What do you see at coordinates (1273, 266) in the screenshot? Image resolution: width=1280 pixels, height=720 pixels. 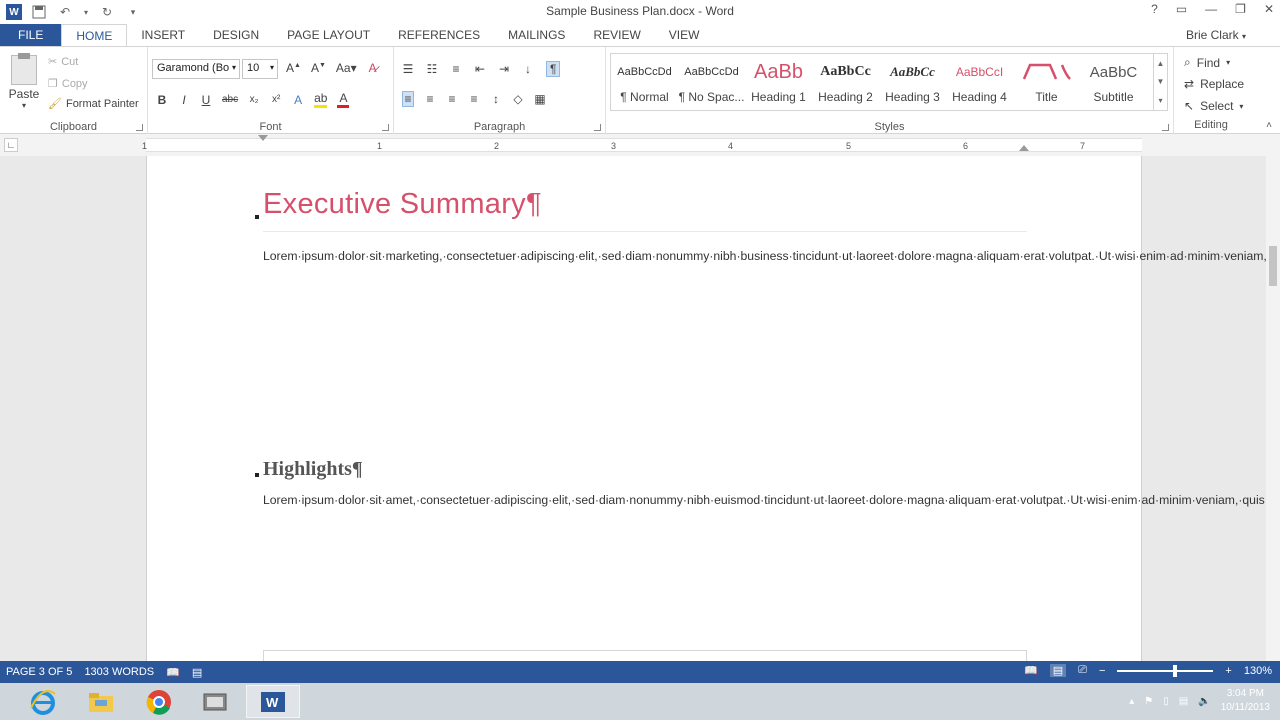 I see `scrollbar-thumb` at bounding box center [1273, 266].